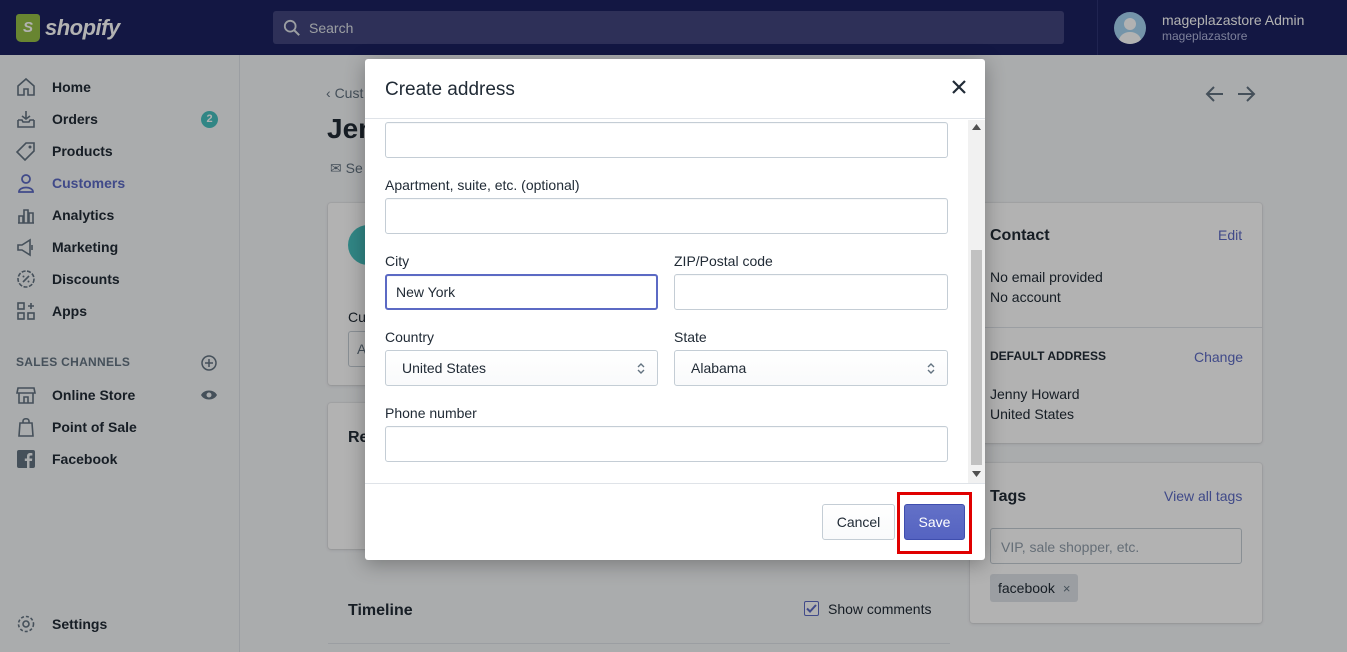 This screenshot has height=652, width=1347. I want to click on apartment-field, so click(666, 216).